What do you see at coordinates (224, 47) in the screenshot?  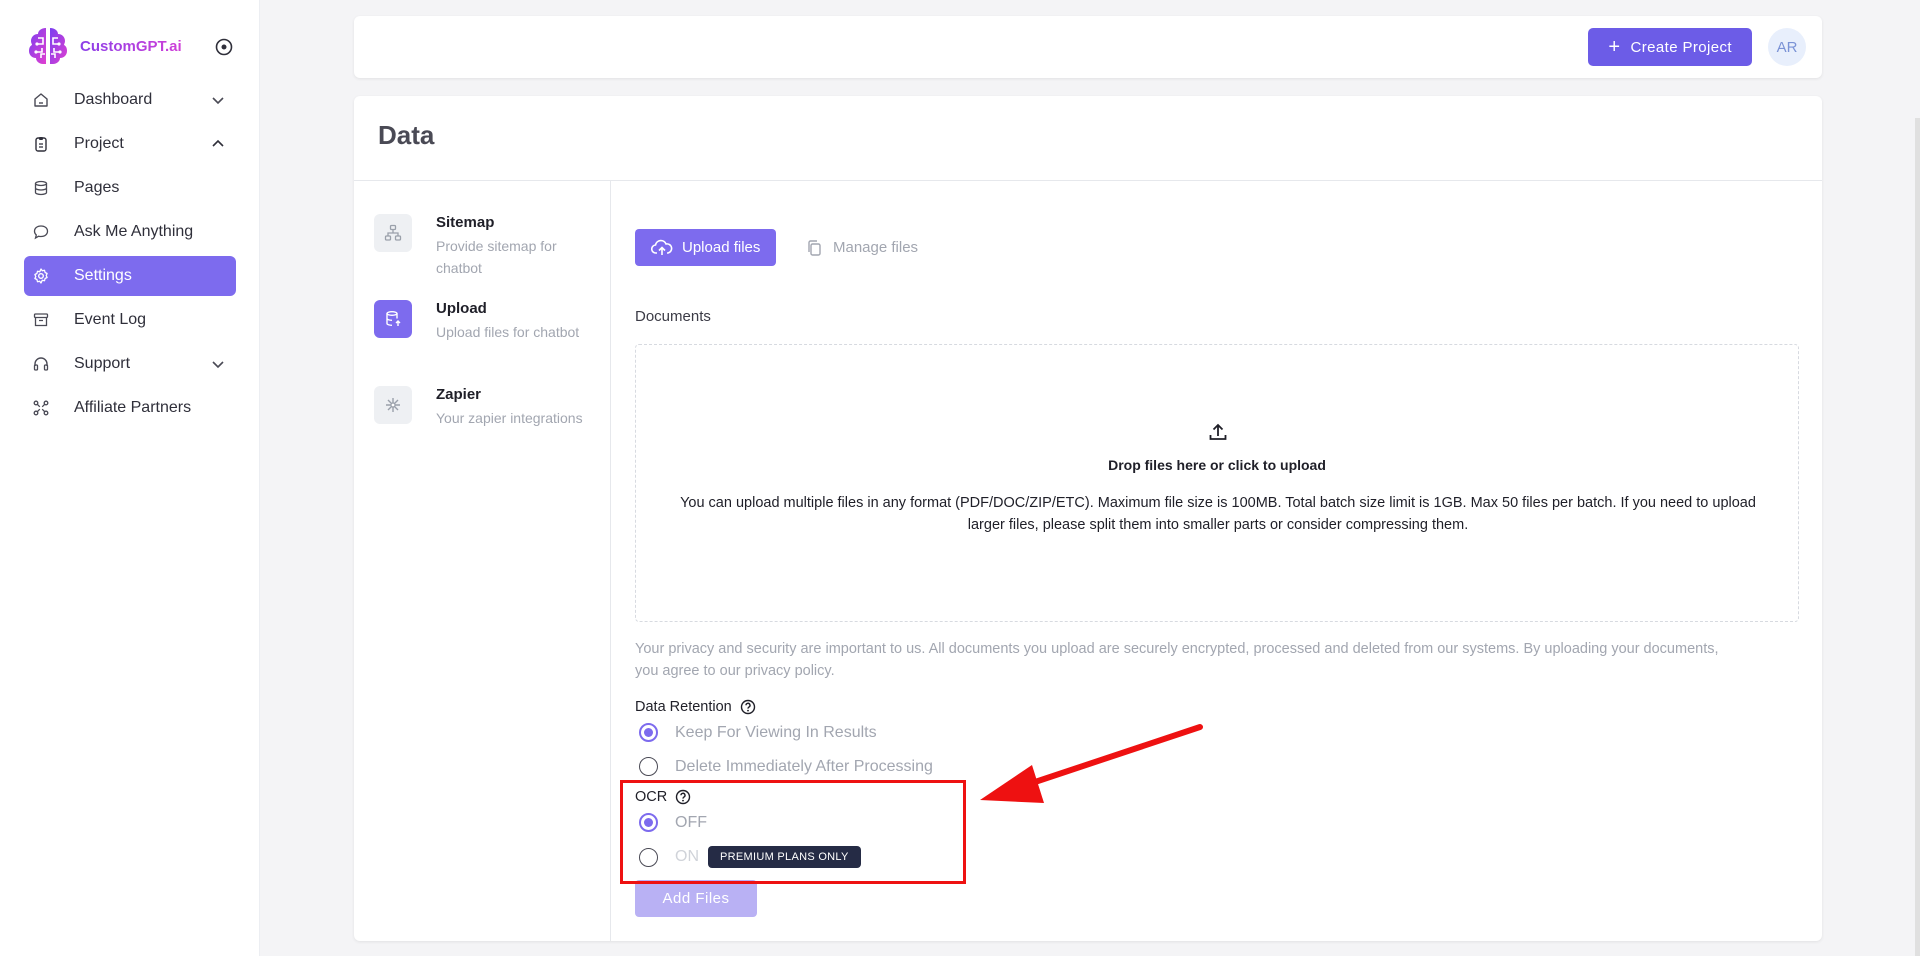 I see `target-toggle-icon` at bounding box center [224, 47].